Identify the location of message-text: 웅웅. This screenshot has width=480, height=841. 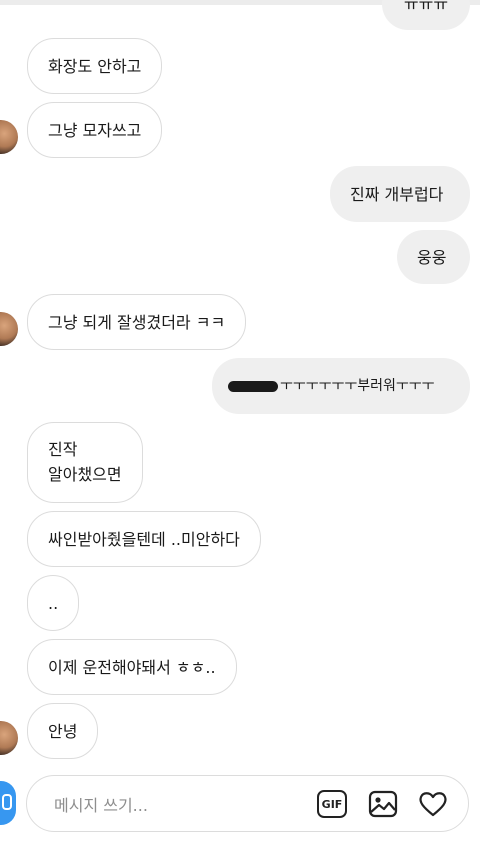
(432, 257).